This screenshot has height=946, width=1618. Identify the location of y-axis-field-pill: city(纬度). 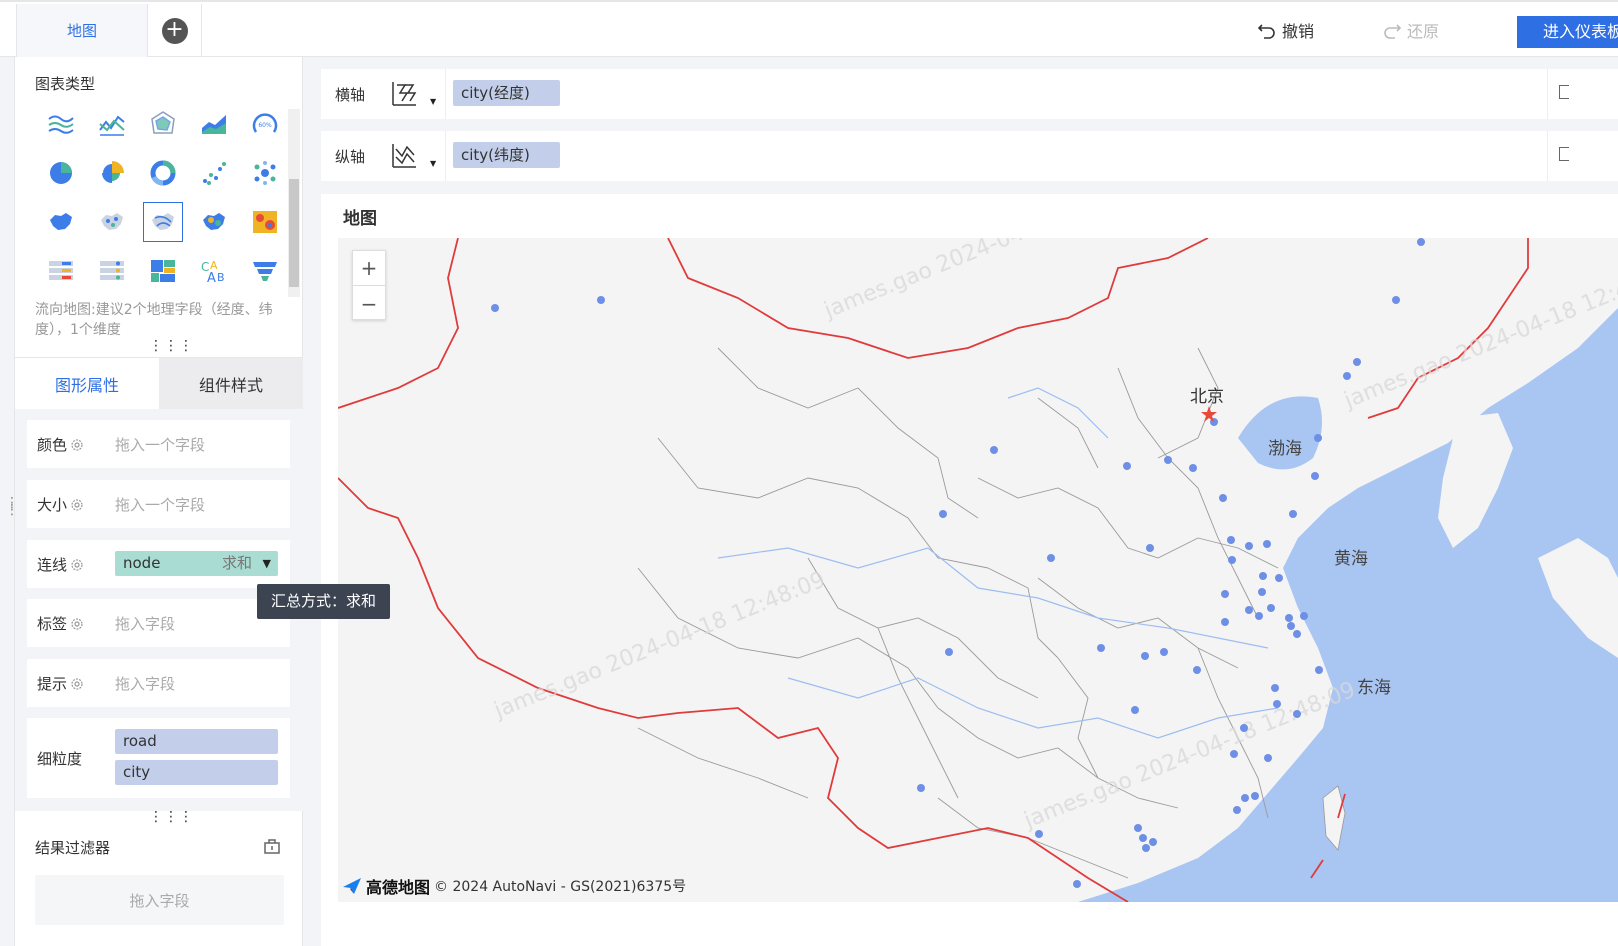
(506, 155).